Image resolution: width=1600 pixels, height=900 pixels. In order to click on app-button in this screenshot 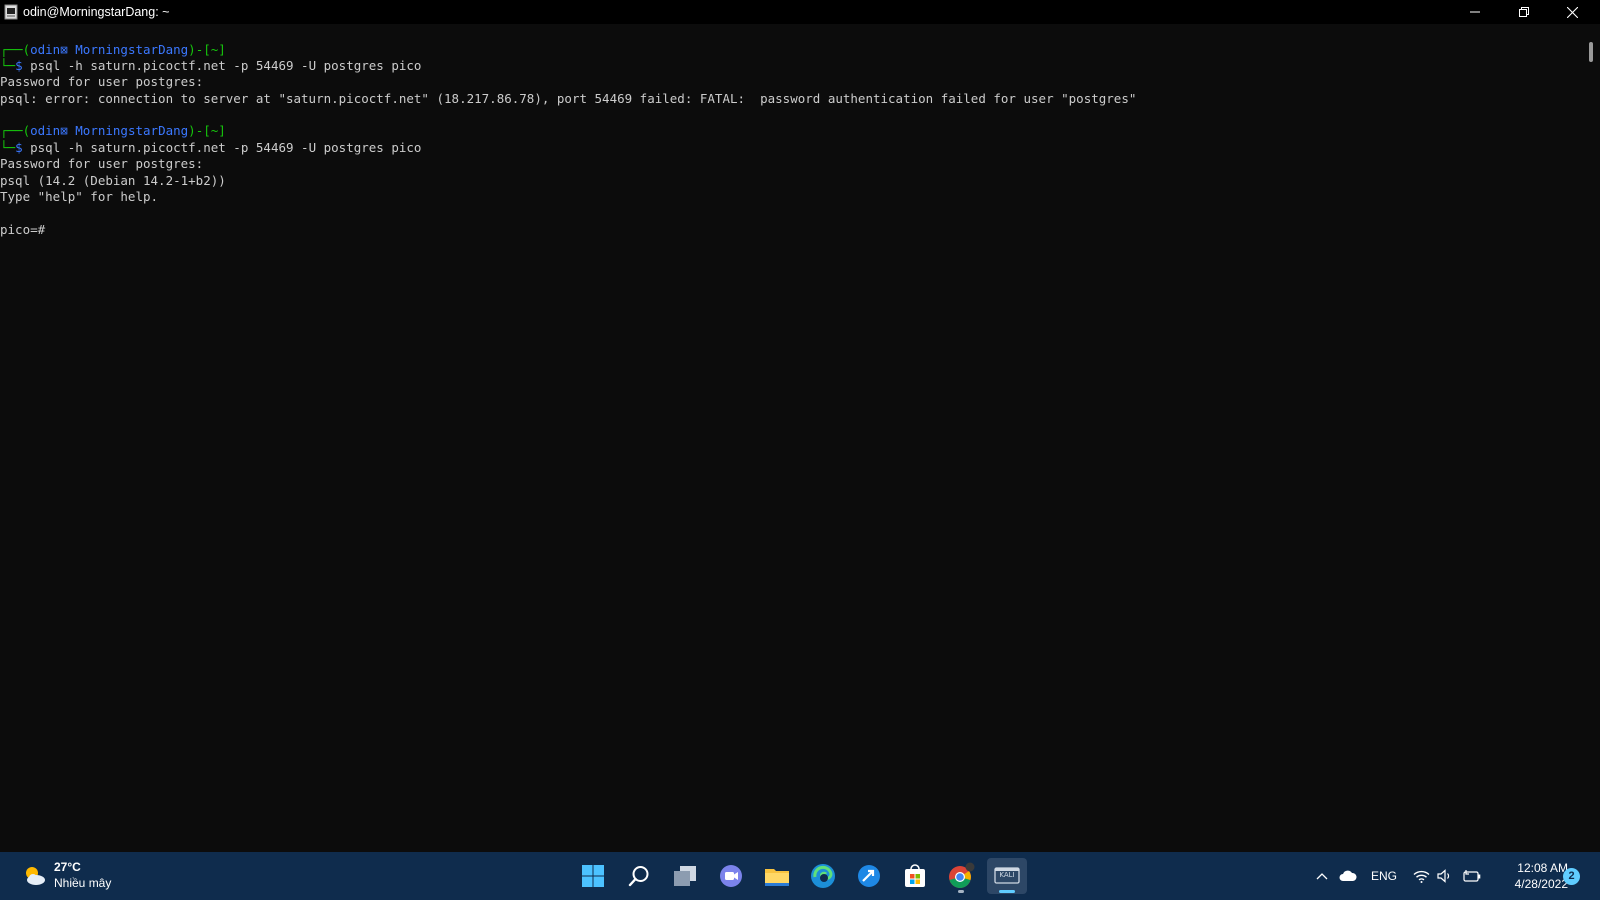, I will do `click(869, 876)`.